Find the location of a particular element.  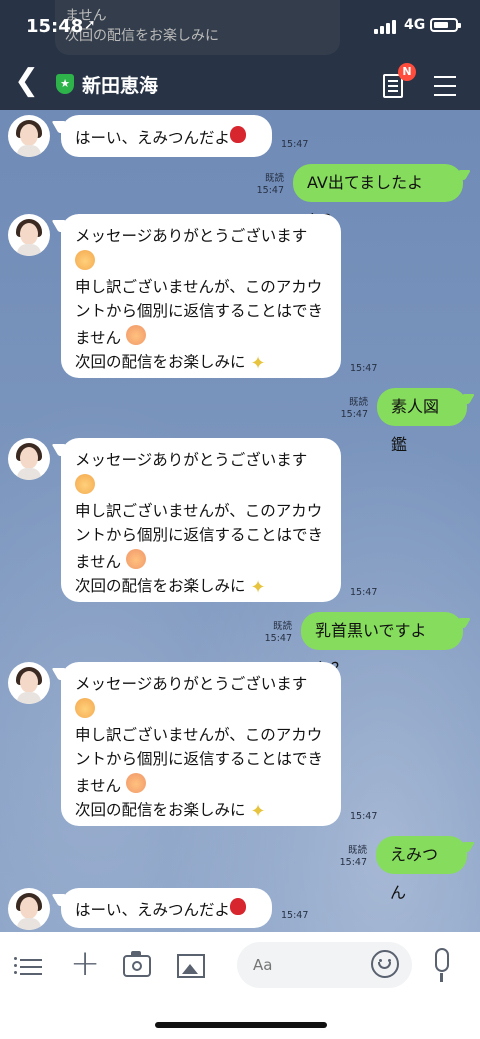

input-bar: + is located at coordinates (240, 985).